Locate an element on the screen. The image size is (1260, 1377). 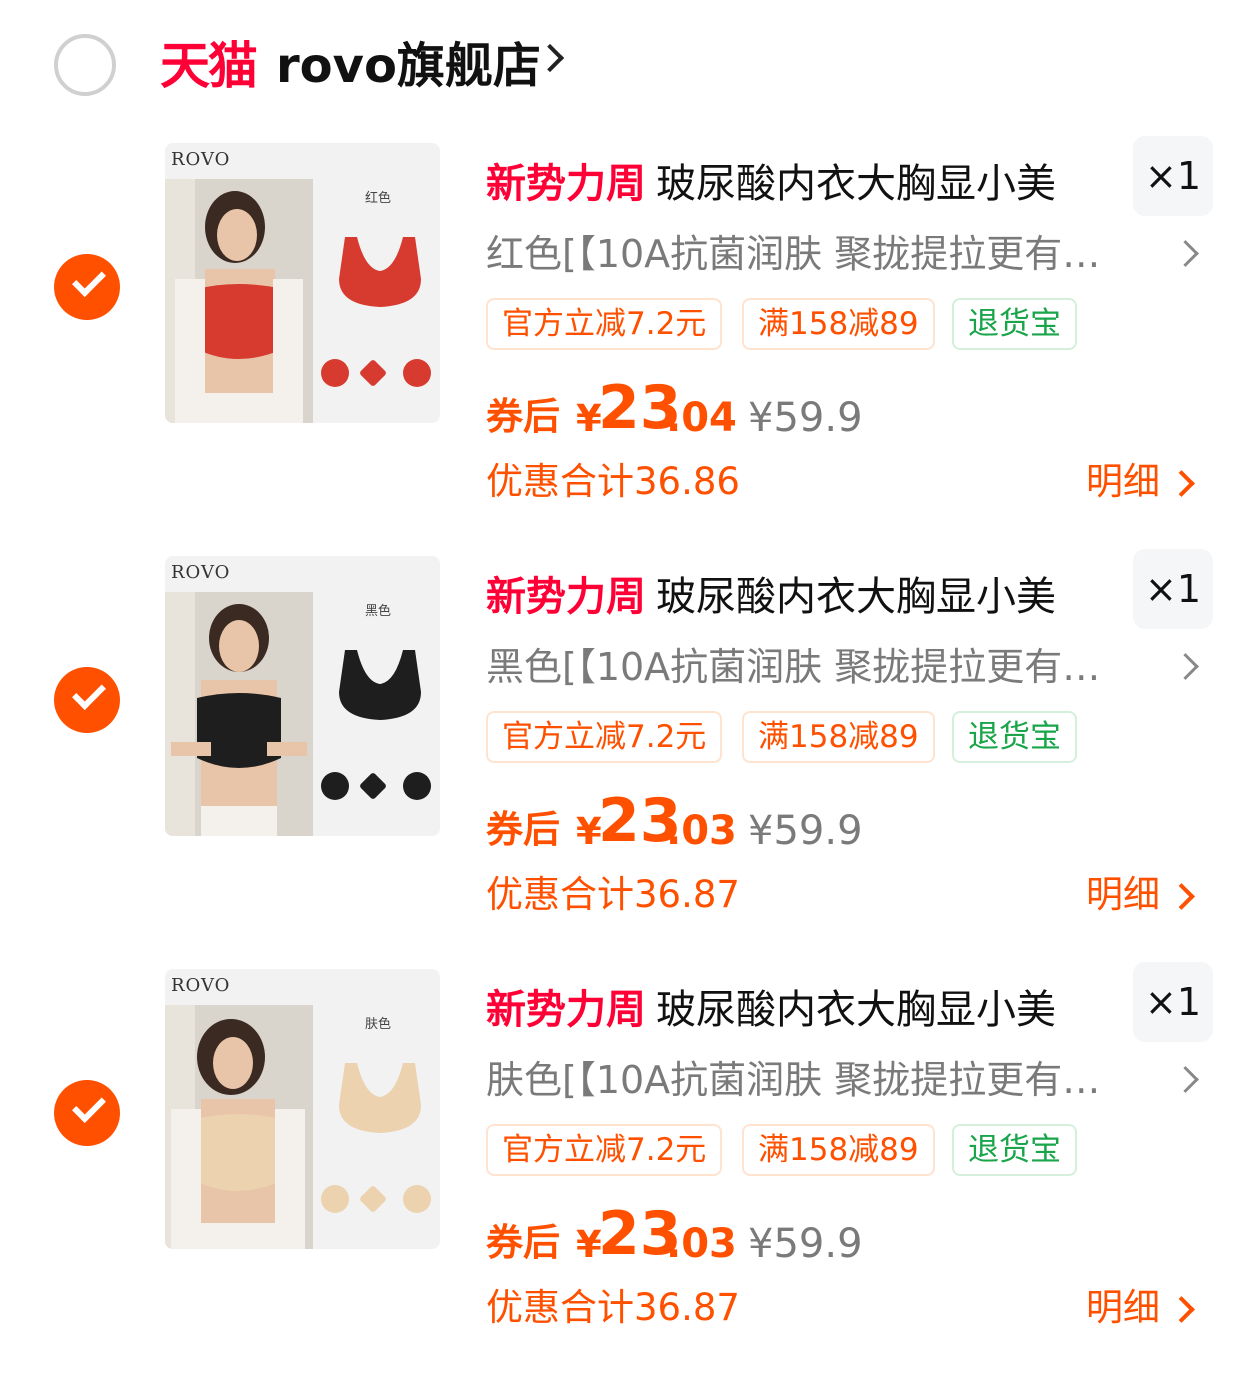
product-thumbnail: ROVO 肤色 is located at coordinates (302, 1109).